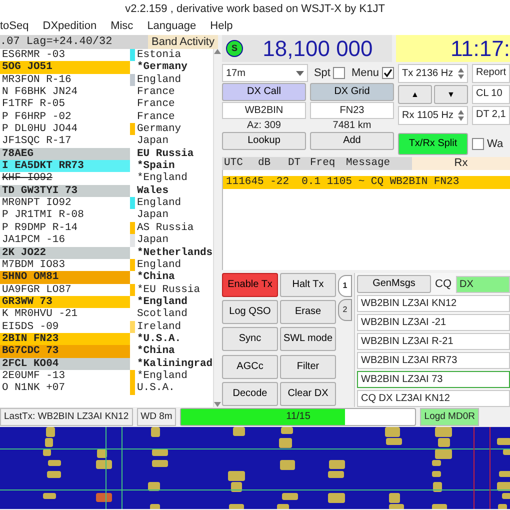  Describe the element at coordinates (443, 284) in the screenshot. I see `cq-label: CQ` at that location.